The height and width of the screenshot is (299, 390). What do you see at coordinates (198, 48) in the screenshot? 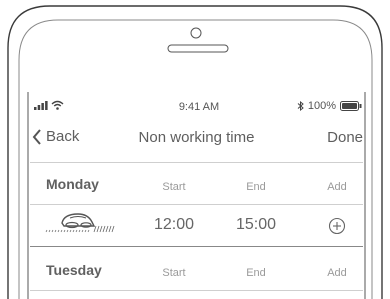
I see `speaker-slot` at bounding box center [198, 48].